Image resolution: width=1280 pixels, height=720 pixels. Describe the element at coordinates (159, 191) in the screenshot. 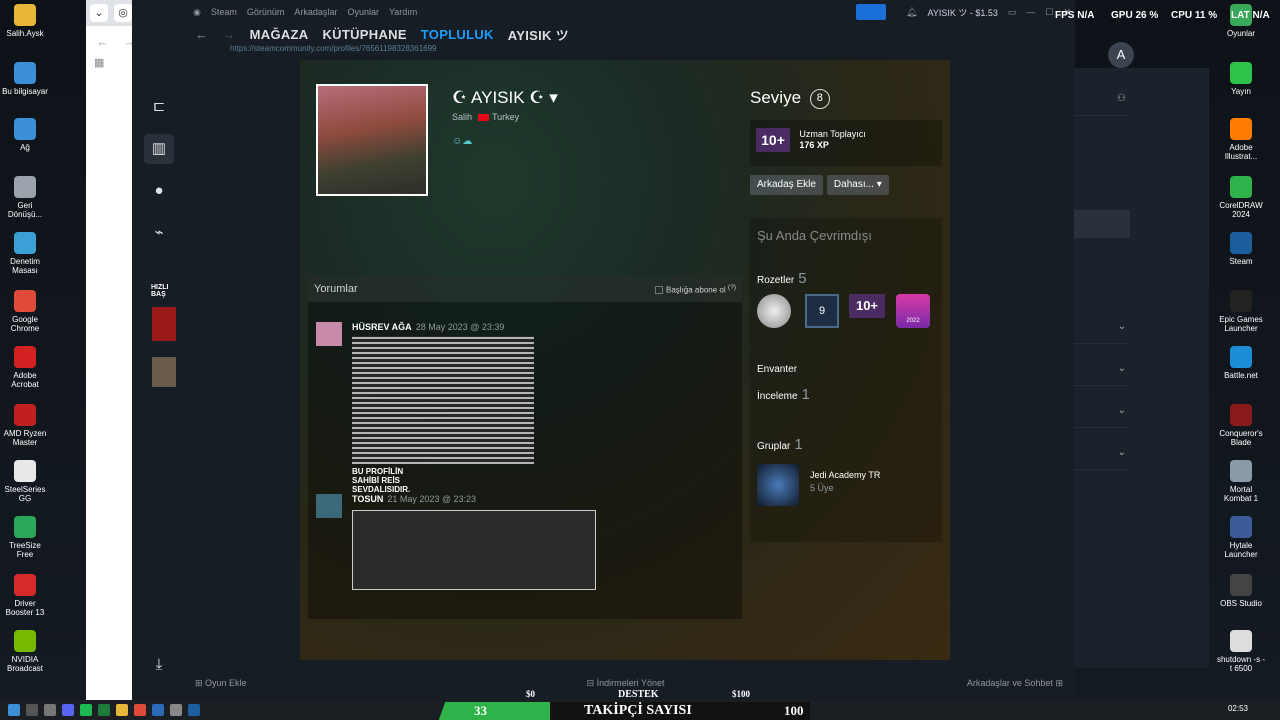

I see `unreal-icon: ●` at that location.